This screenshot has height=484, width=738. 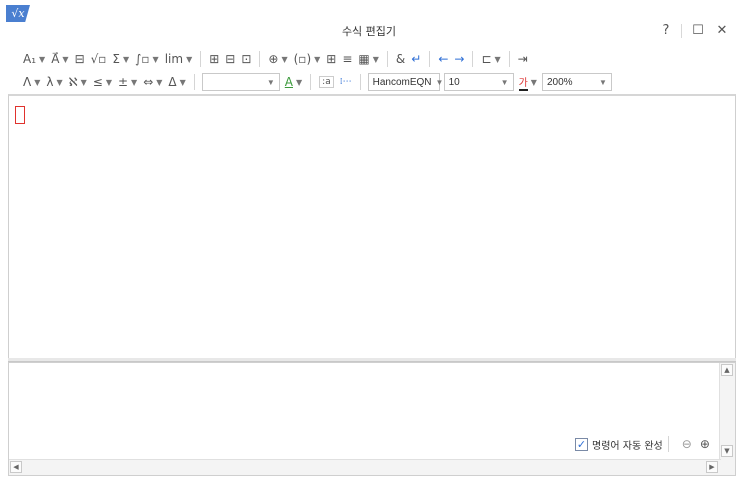 What do you see at coordinates (666, 31) in the screenshot?
I see `help-button: ?` at bounding box center [666, 31].